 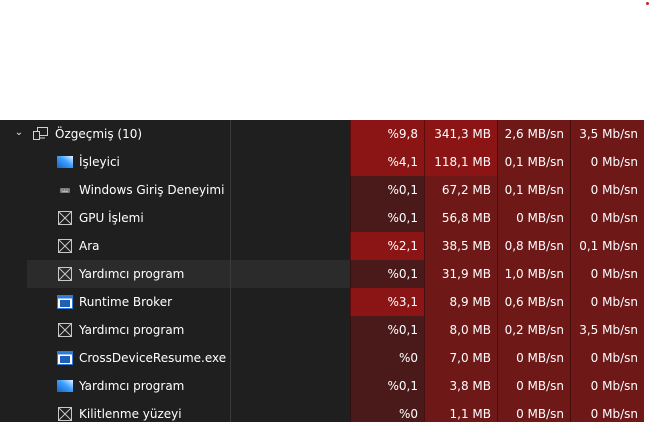 What do you see at coordinates (41, 134) in the screenshot?
I see `computer-monitor-icon` at bounding box center [41, 134].